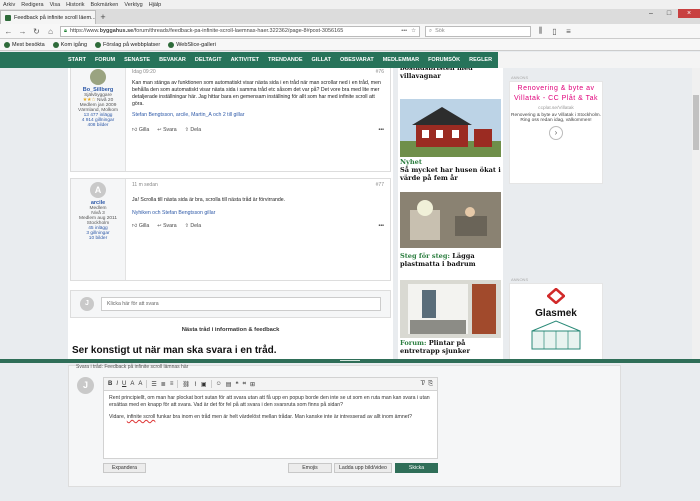 Image resolution: width=700 pixels, height=501 pixels. What do you see at coordinates (450, 347) in the screenshot?
I see `news-item-forum: Forum: Plintar på entretrapp sjunker` at bounding box center [450, 347].